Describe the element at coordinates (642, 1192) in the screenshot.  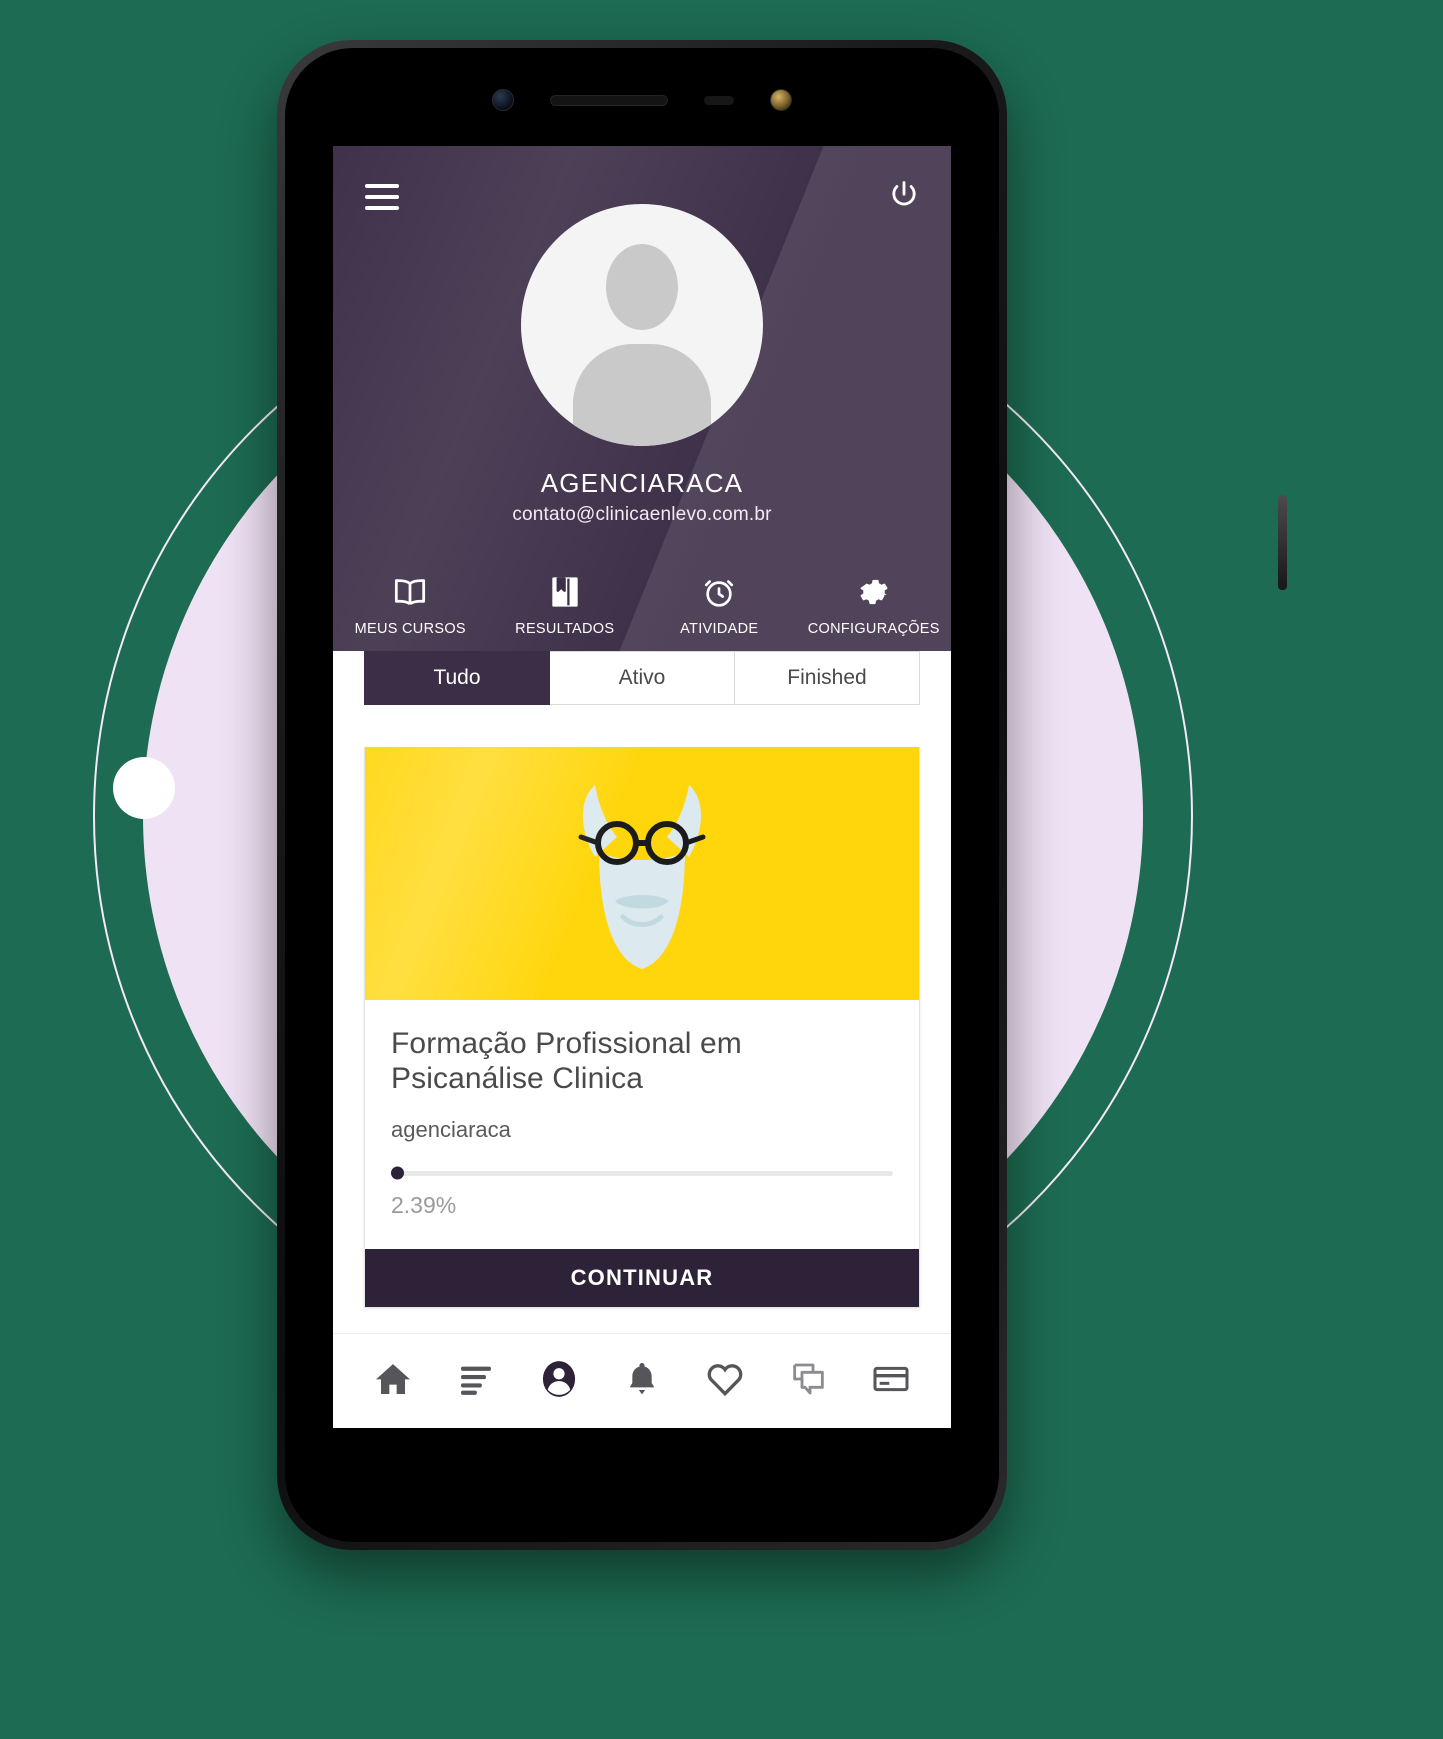
I see `course-progress: 2.39%` at that location.